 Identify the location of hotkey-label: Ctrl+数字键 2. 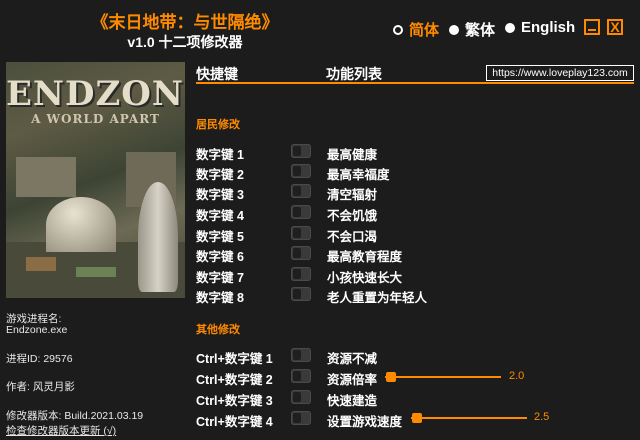
(234, 380).